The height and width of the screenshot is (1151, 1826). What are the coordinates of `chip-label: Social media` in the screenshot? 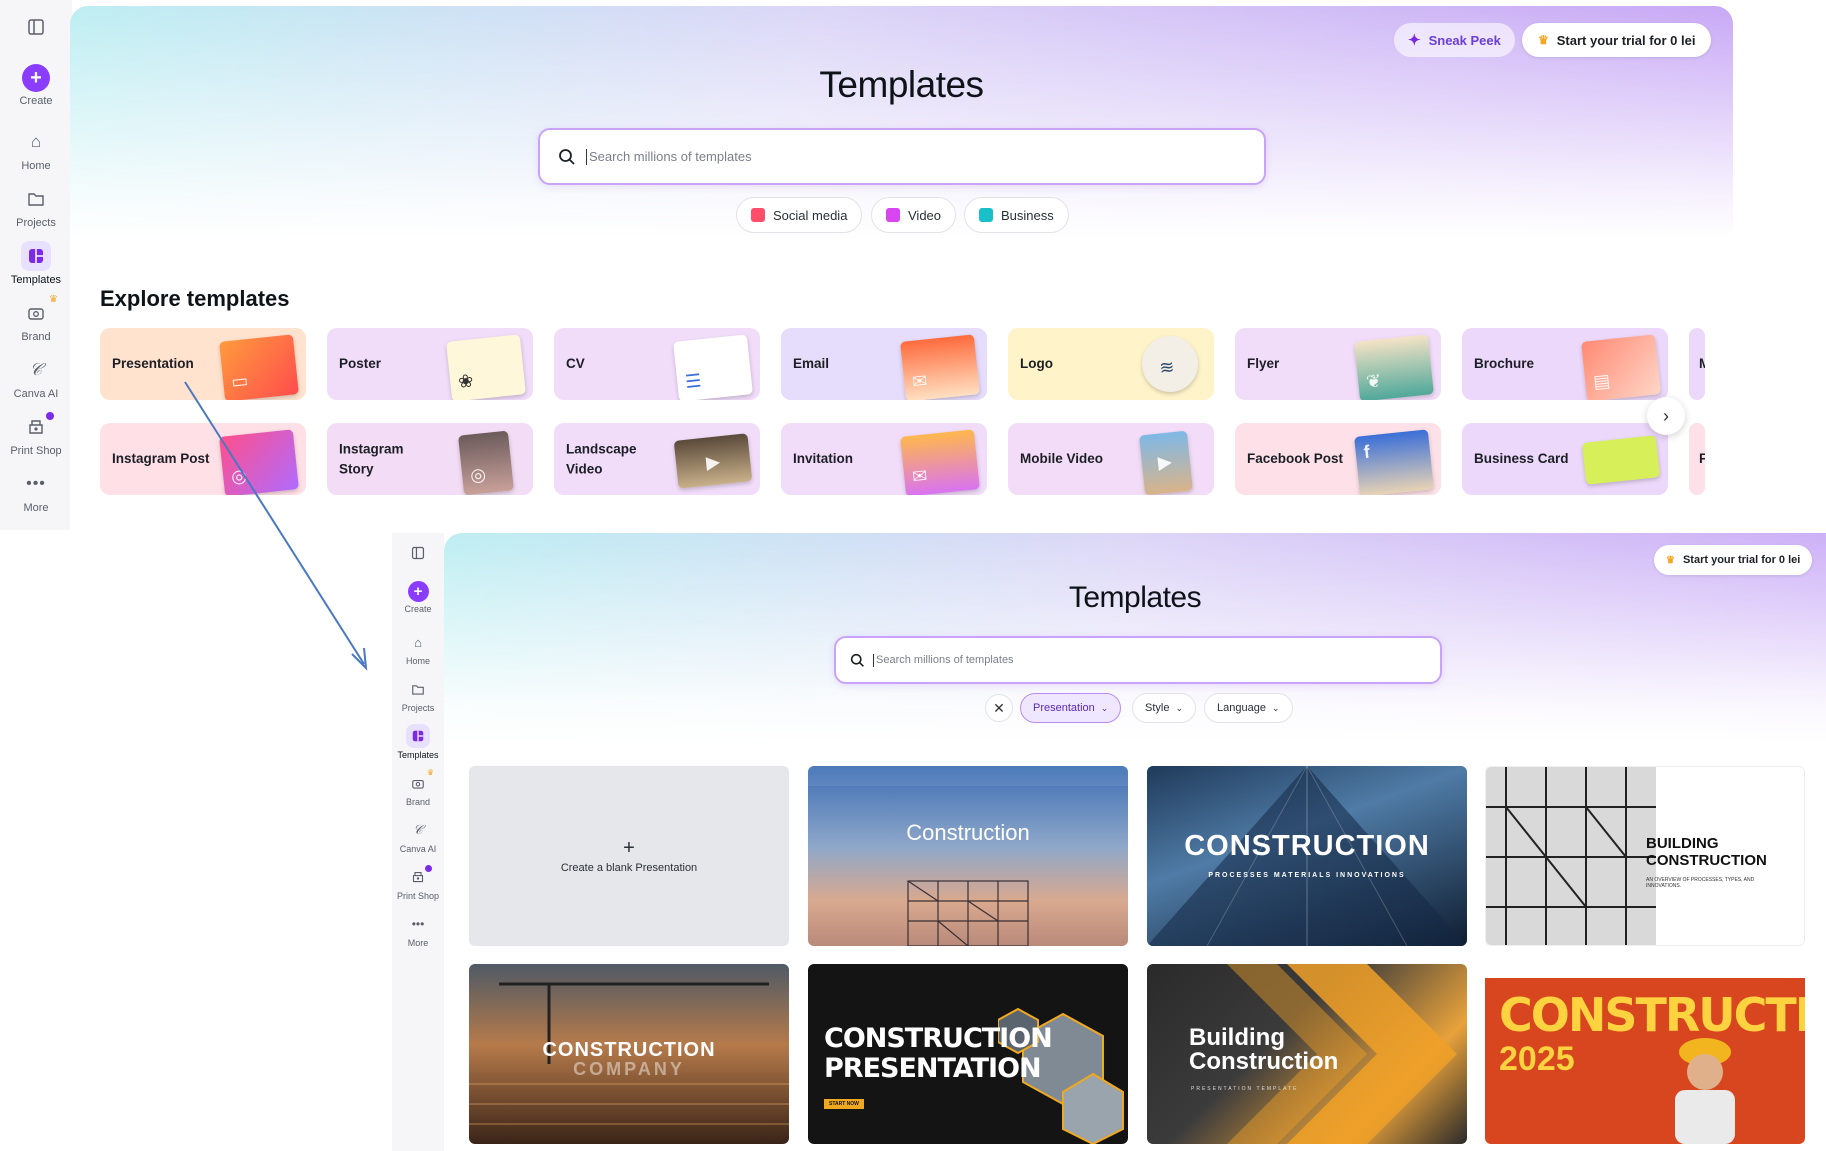 It's located at (810, 215).